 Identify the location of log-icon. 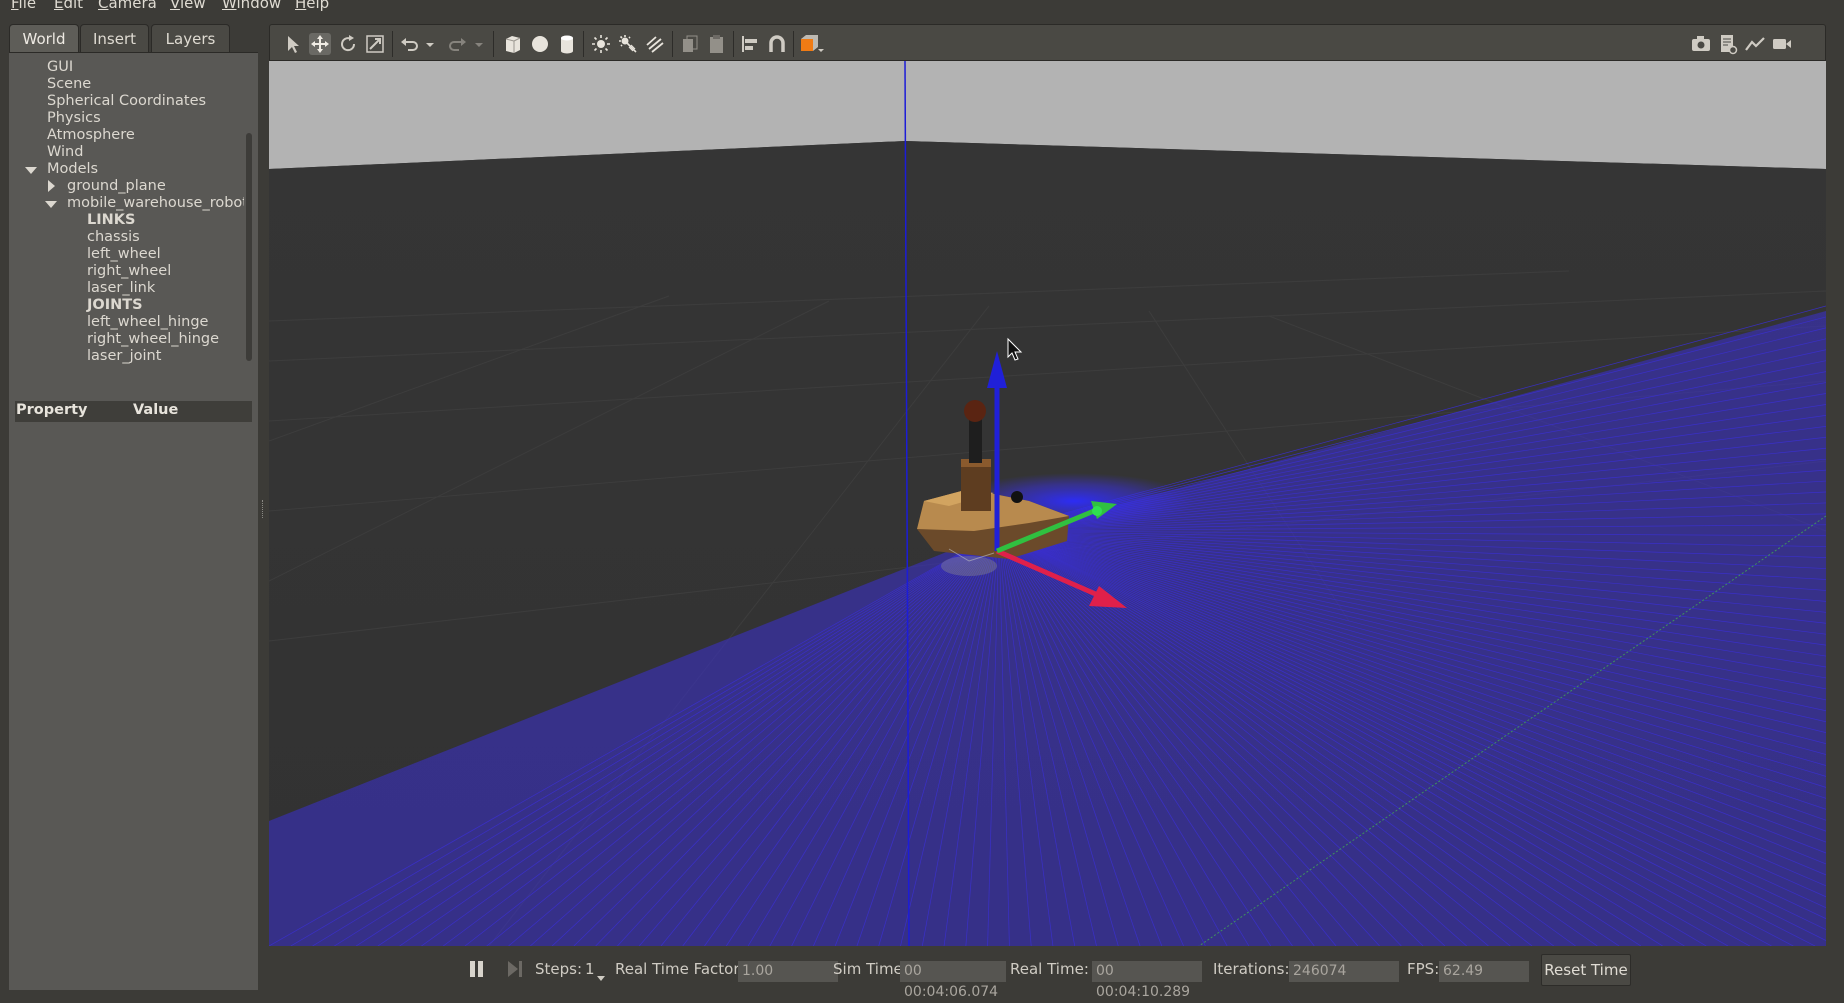
(1728, 44).